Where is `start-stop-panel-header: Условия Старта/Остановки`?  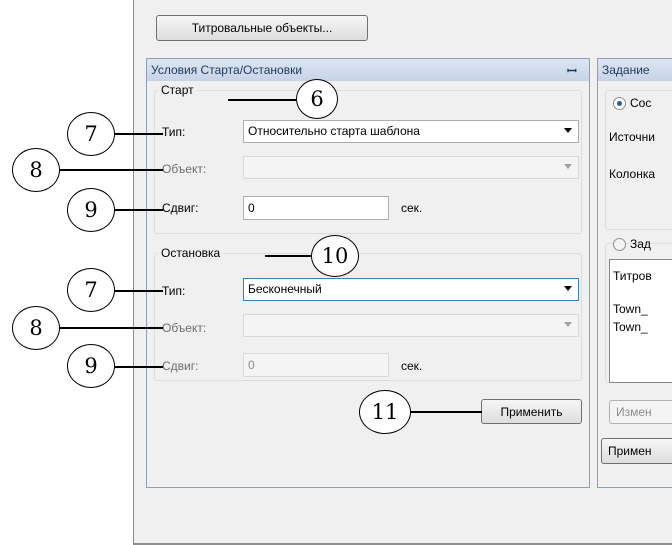 start-stop-panel-header: Условия Старта/Остановки is located at coordinates (368, 70).